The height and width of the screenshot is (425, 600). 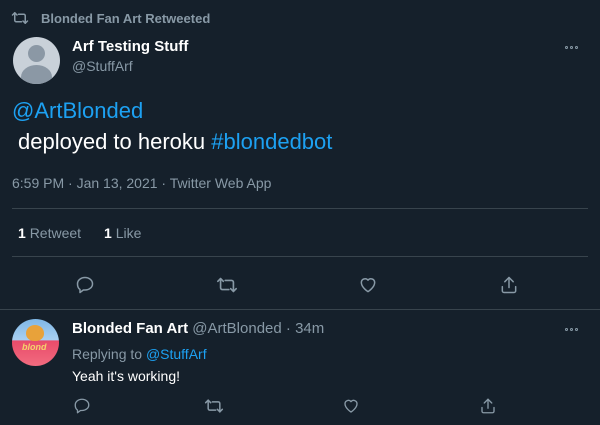 I want to click on replying-to: Replying to @StuffArf, so click(x=139, y=354).